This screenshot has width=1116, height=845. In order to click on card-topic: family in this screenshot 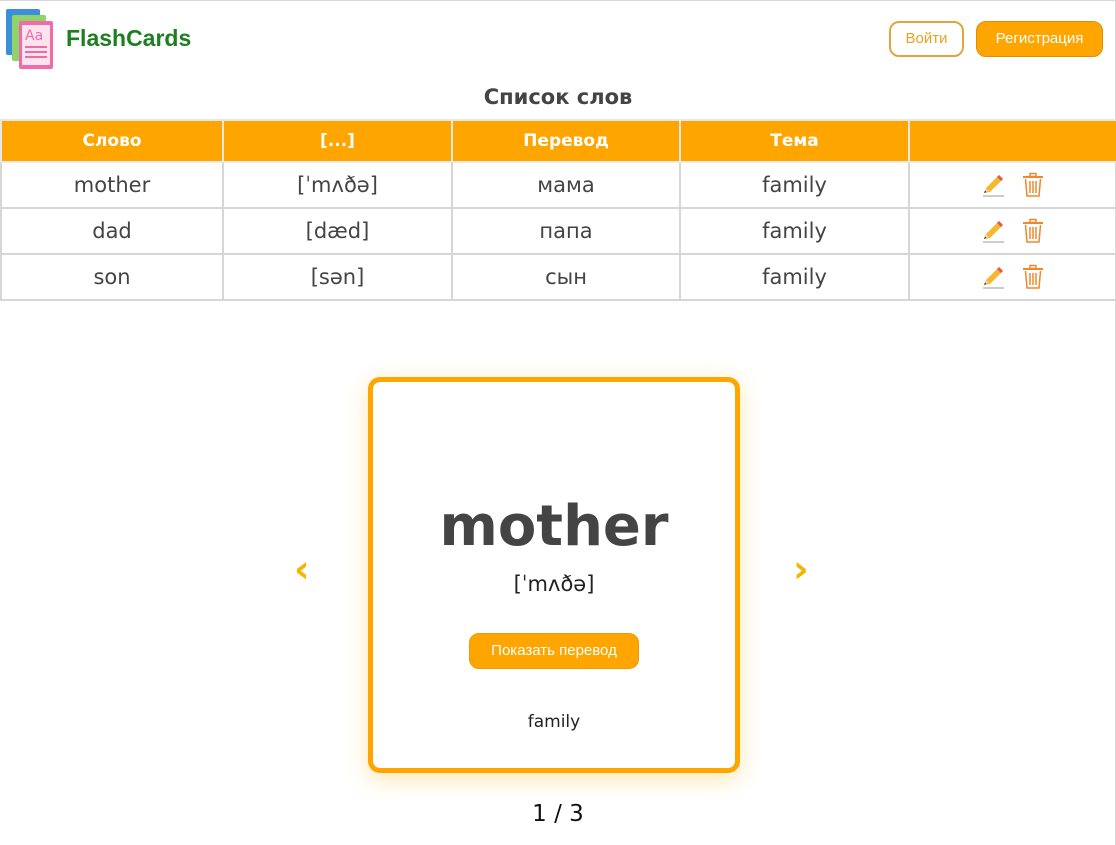, I will do `click(554, 722)`.